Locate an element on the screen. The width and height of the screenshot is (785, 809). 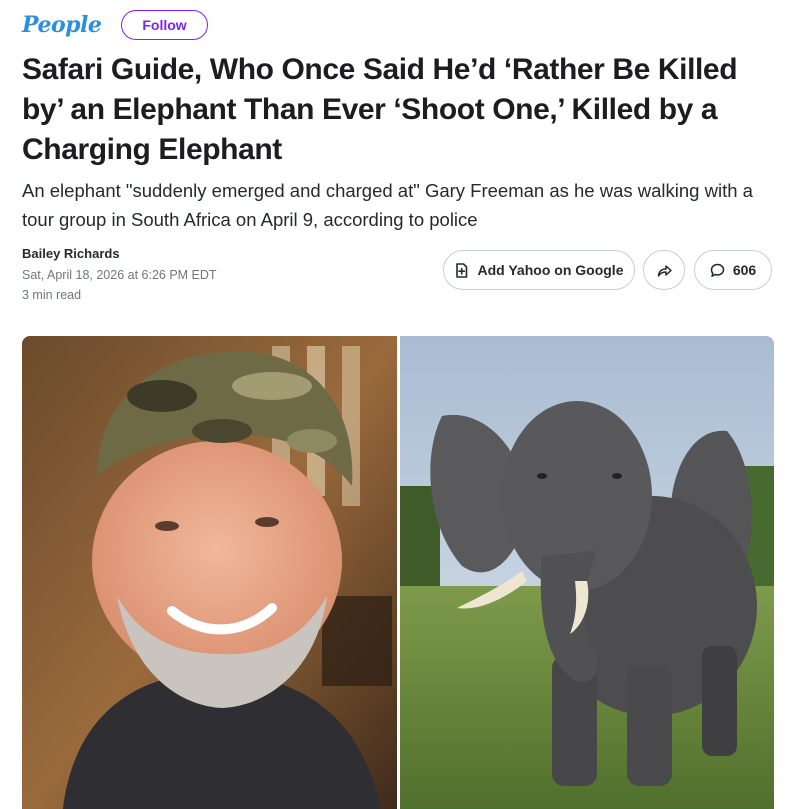
people-logo: People is located at coordinates (62, 25).